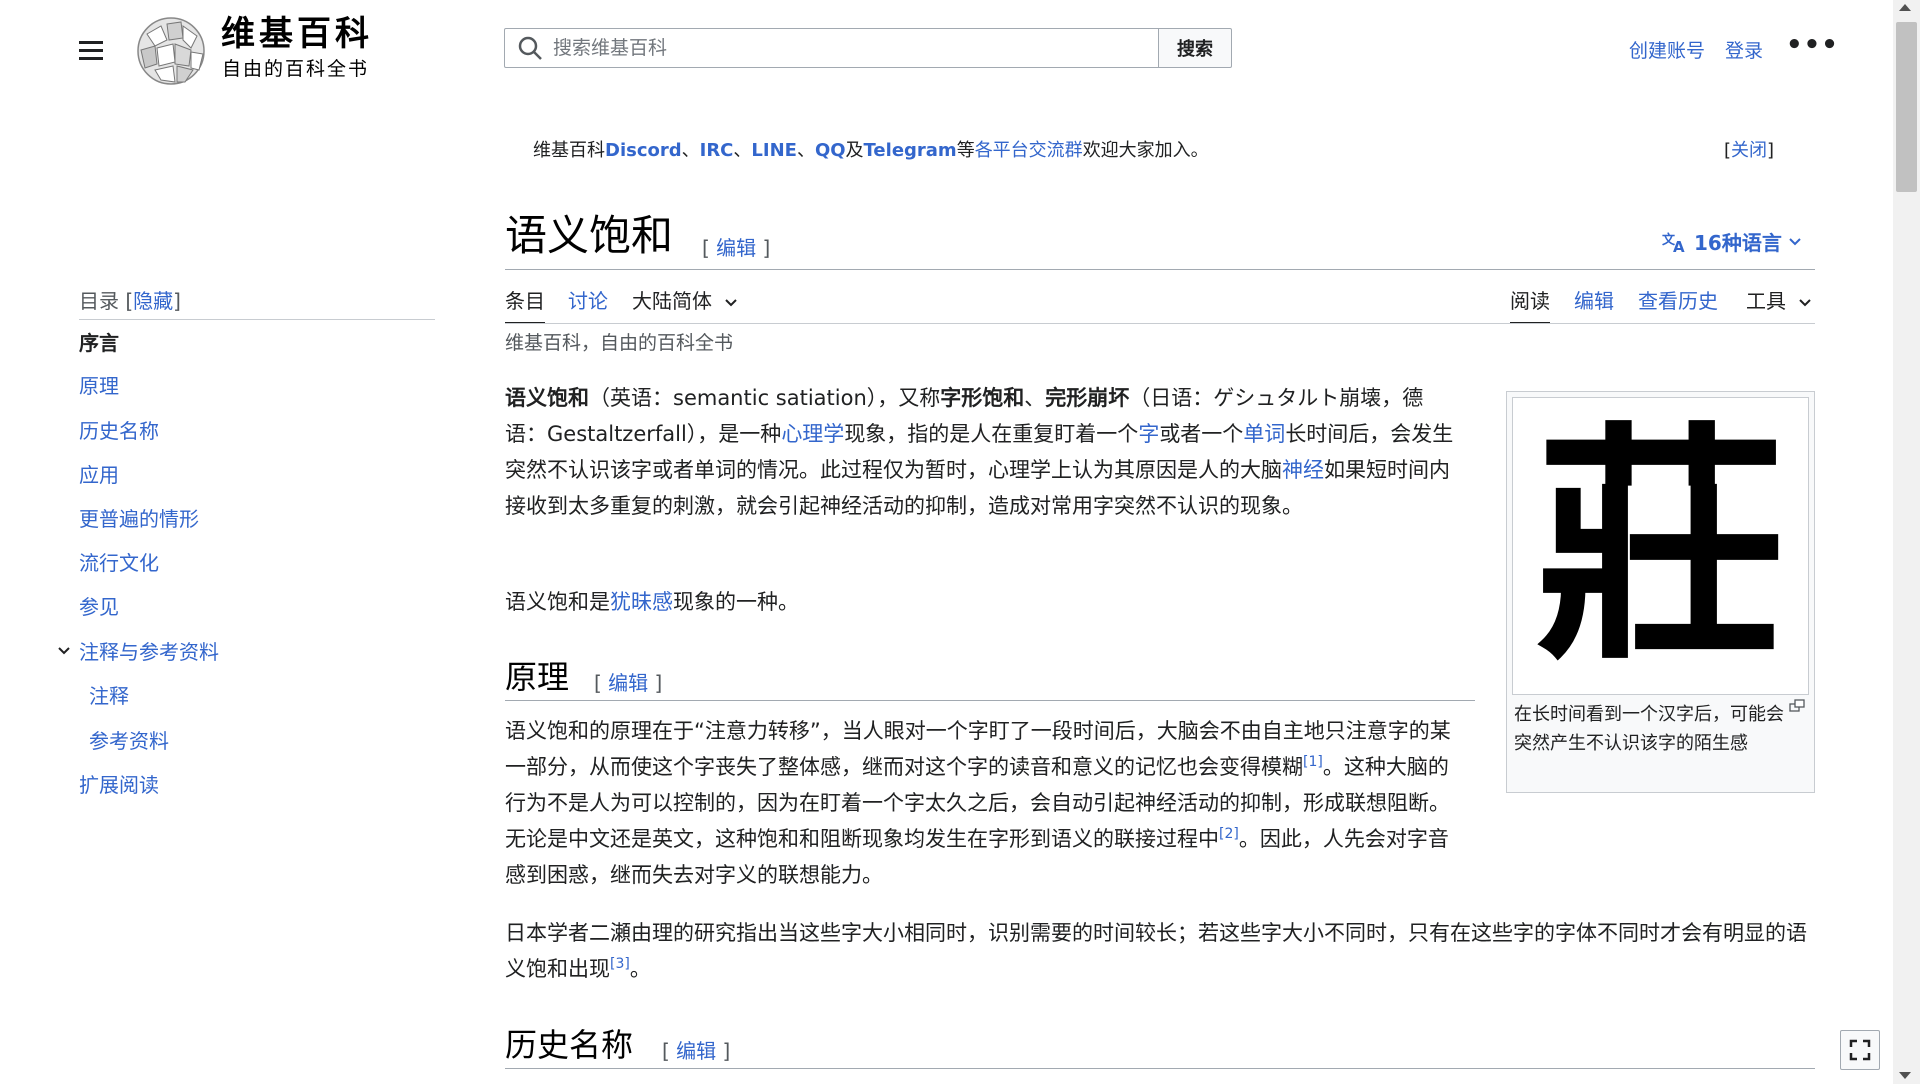  I want to click on tab-language-variant: 大陆简体, so click(685, 301).